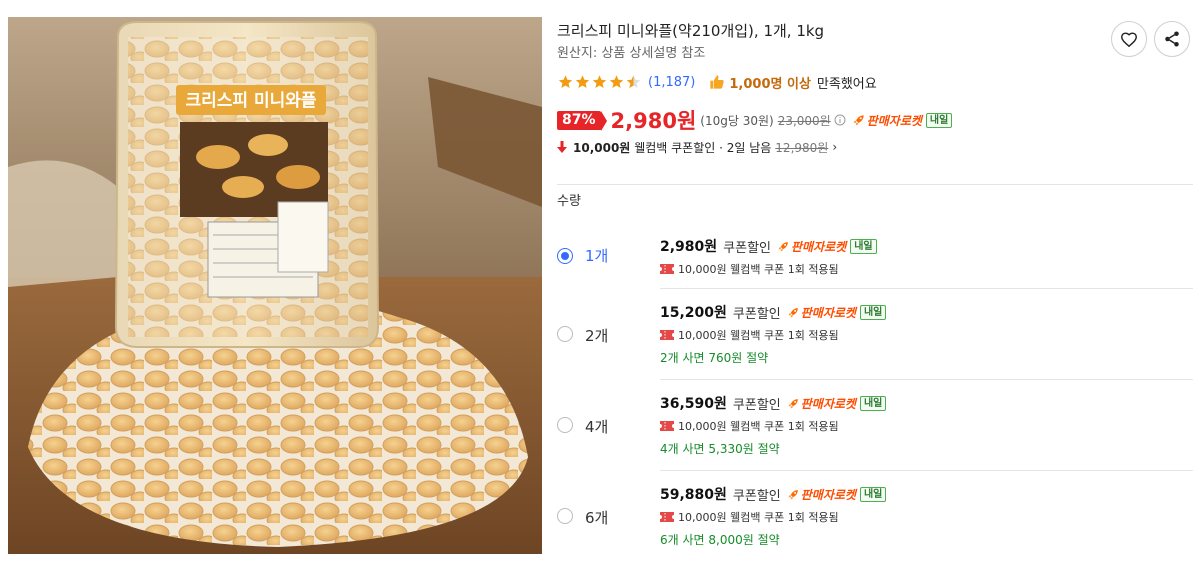  What do you see at coordinates (720, 448) in the screenshot?
I see `option-saving: 4개 사면 5,330원 절약` at bounding box center [720, 448].